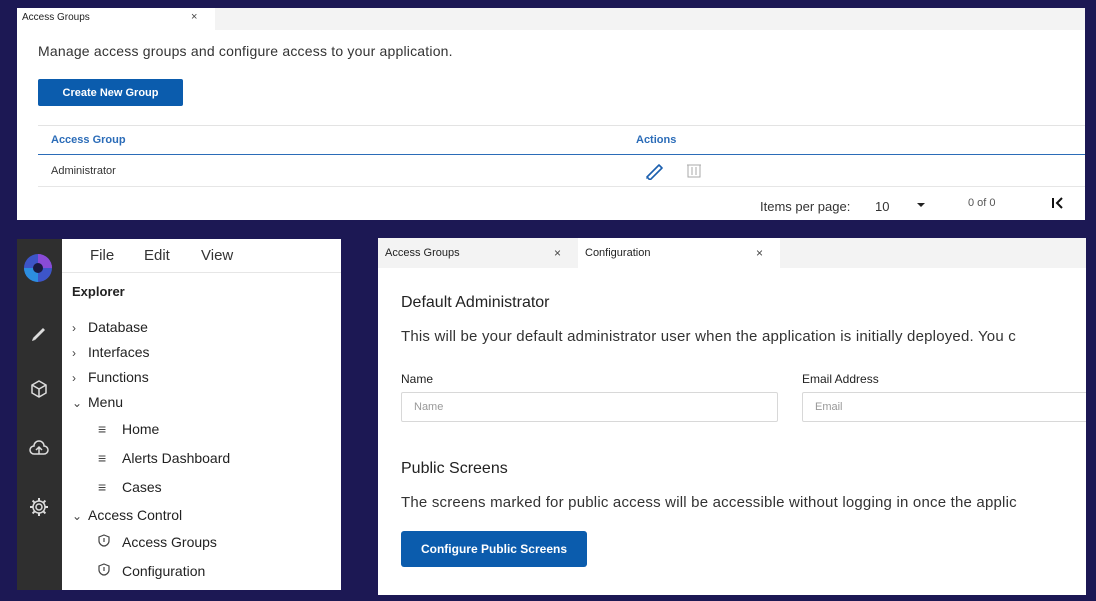 This screenshot has width=1096, height=601. I want to click on paginator: Items per page: 10 0 of 0, so click(551, 204).